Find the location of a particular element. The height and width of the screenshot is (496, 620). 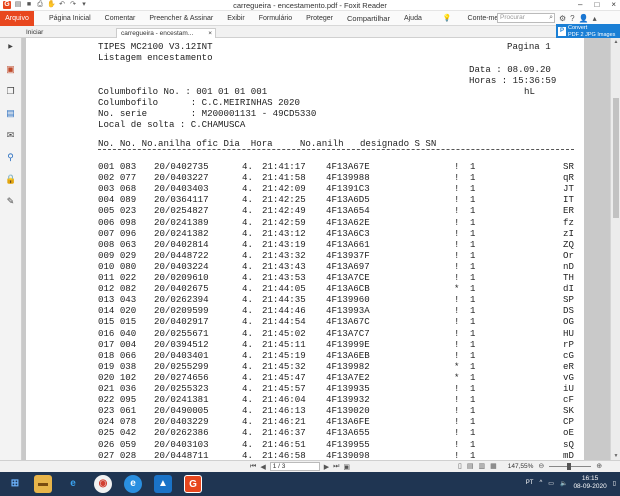

close-button: × is located at coordinates (613, 4).